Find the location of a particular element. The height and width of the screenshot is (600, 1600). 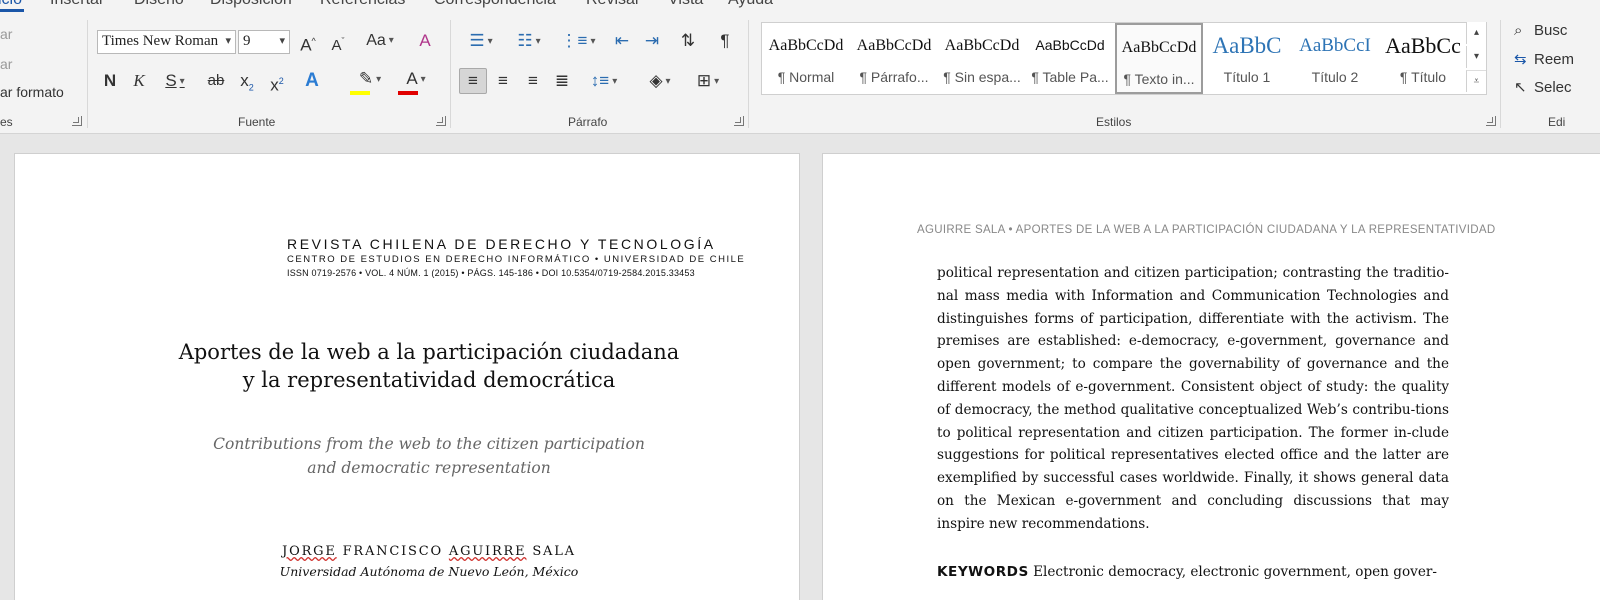

bullets-button: ☰ ▾ is located at coordinates (481, 42).